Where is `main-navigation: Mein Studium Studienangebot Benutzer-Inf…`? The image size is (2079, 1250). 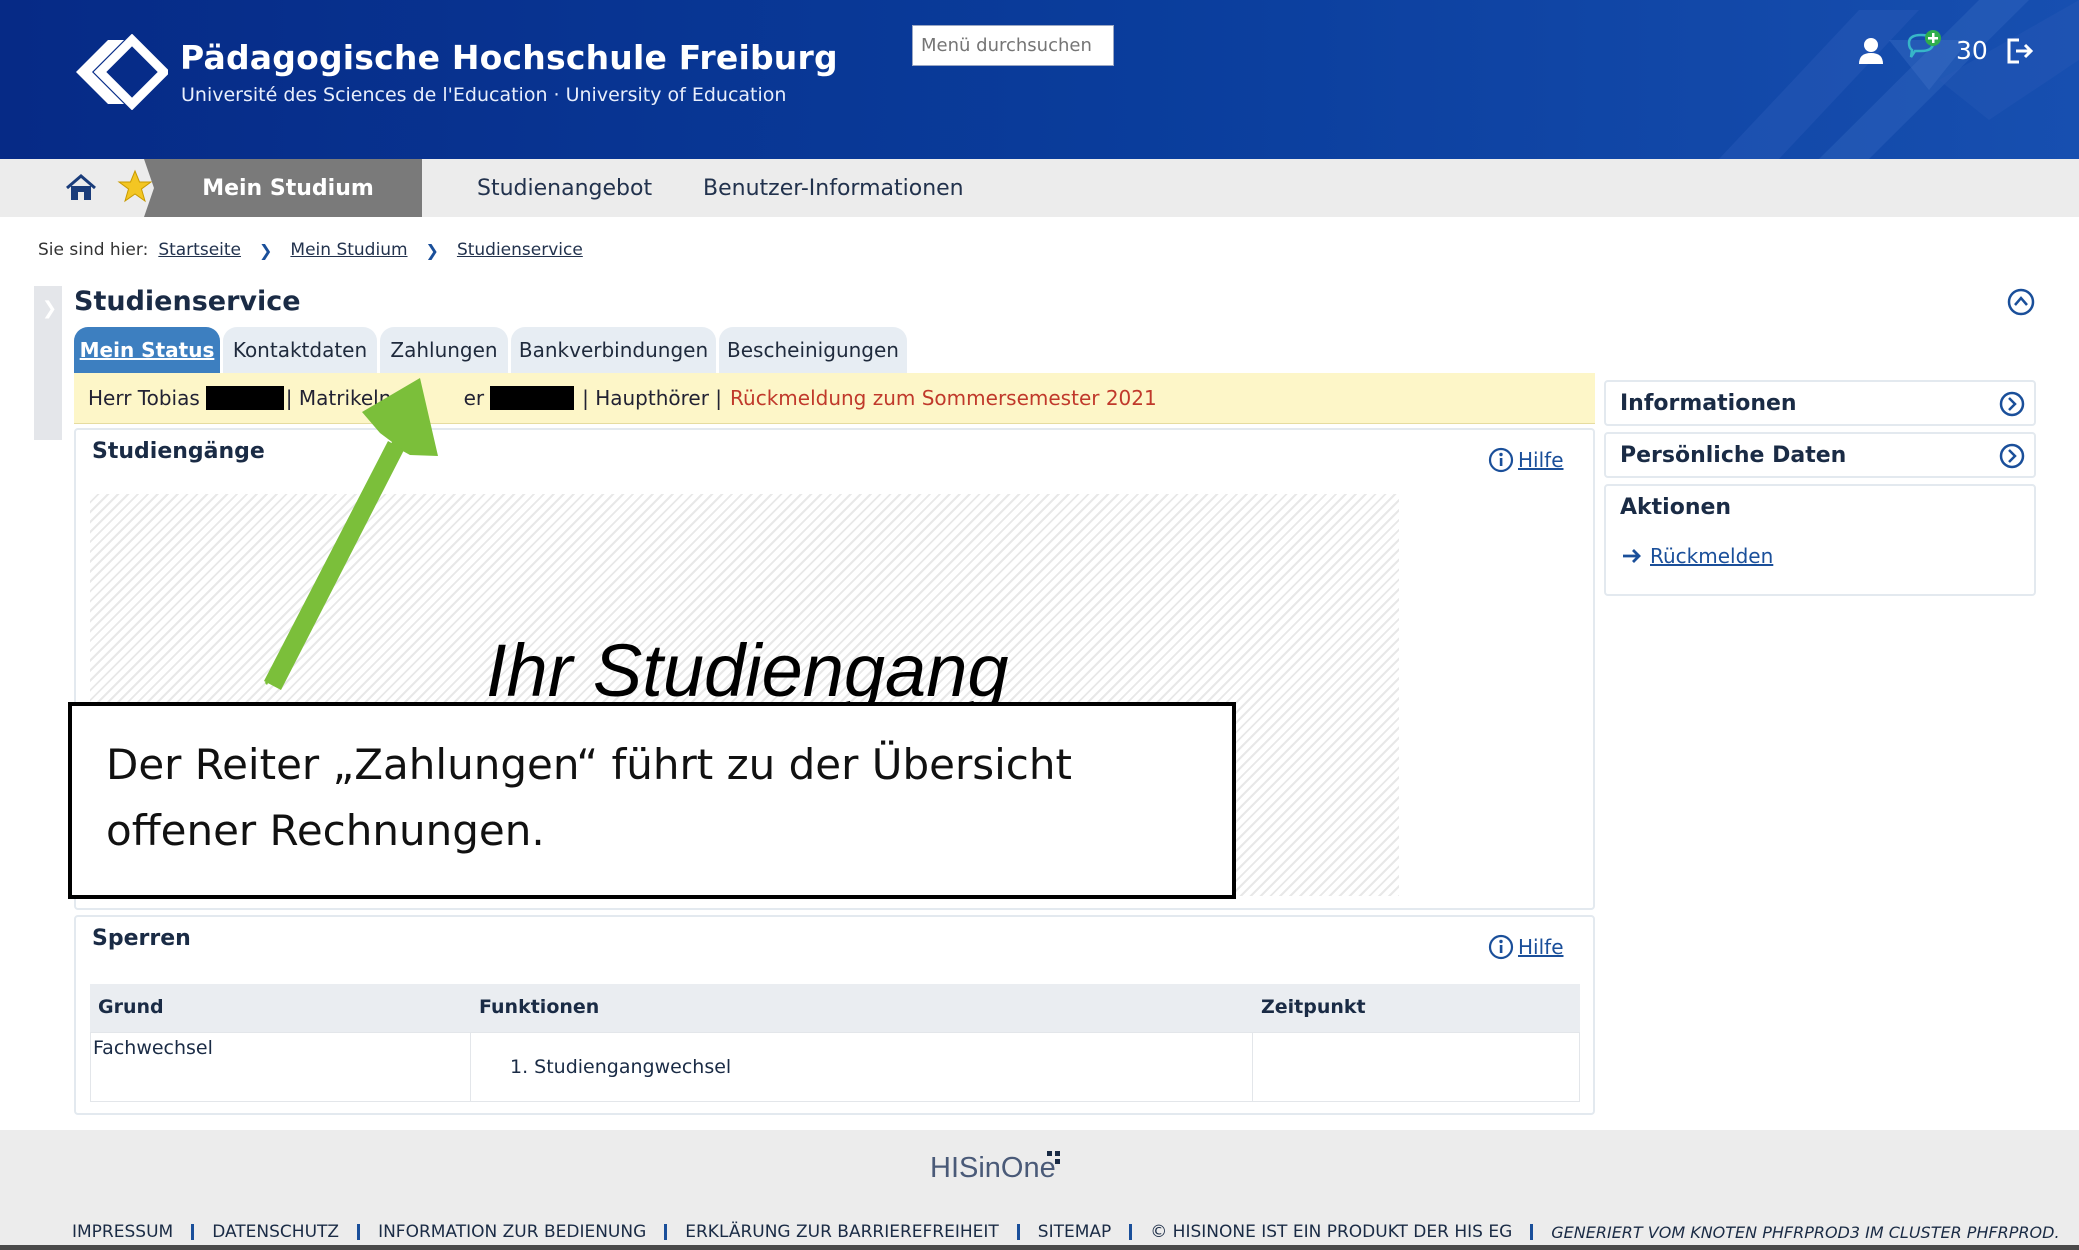 main-navigation: Mein Studium Studienangebot Benutzer-Inf… is located at coordinates (1039, 188).